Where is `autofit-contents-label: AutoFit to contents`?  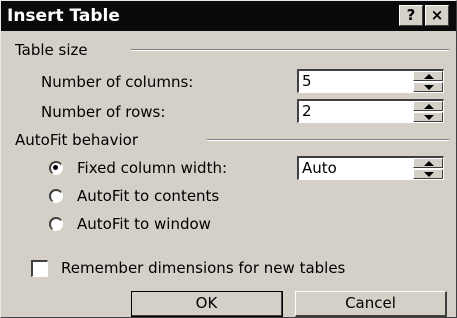
autofit-contents-label: AutoFit to contents is located at coordinates (148, 196).